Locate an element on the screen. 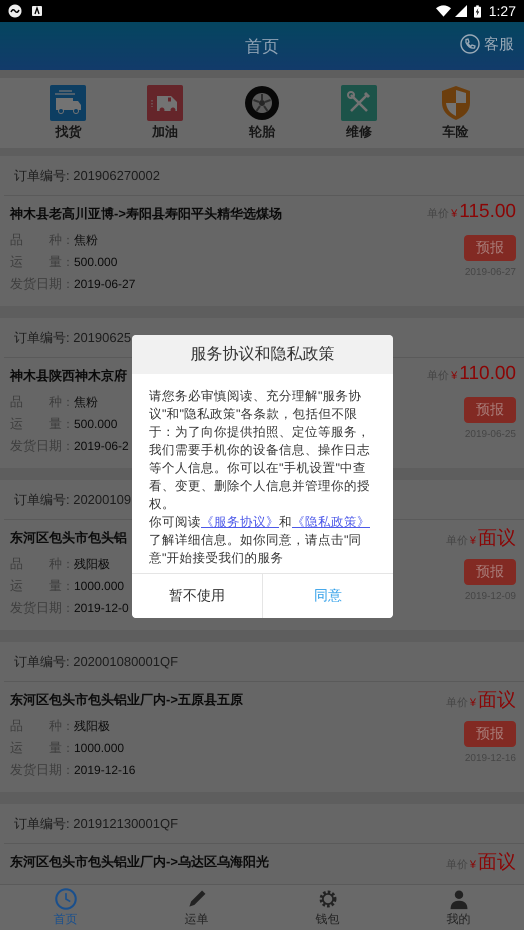 The image size is (524, 930). clock-icon is located at coordinates (65, 899).